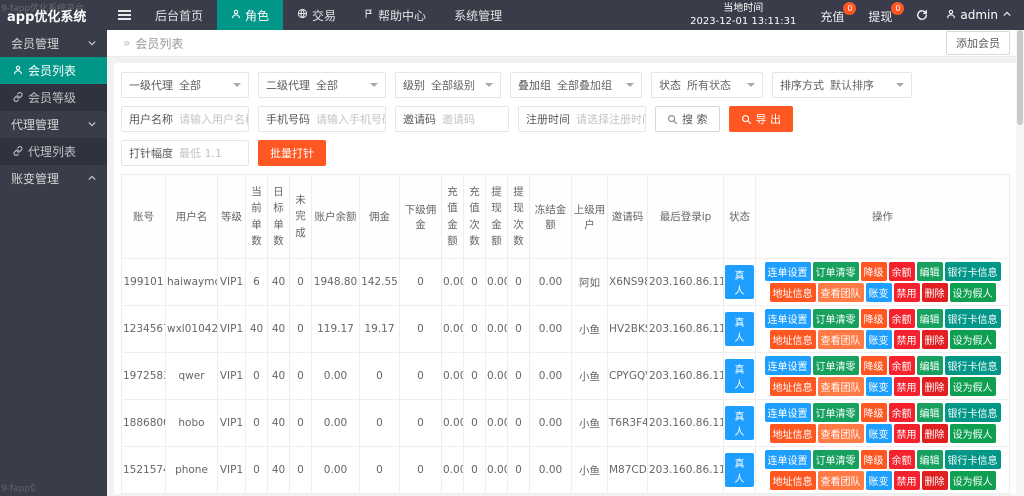  Describe the element at coordinates (576, 85) in the screenshot. I see `filter-select-4: 叠加组 全部叠加组` at that location.